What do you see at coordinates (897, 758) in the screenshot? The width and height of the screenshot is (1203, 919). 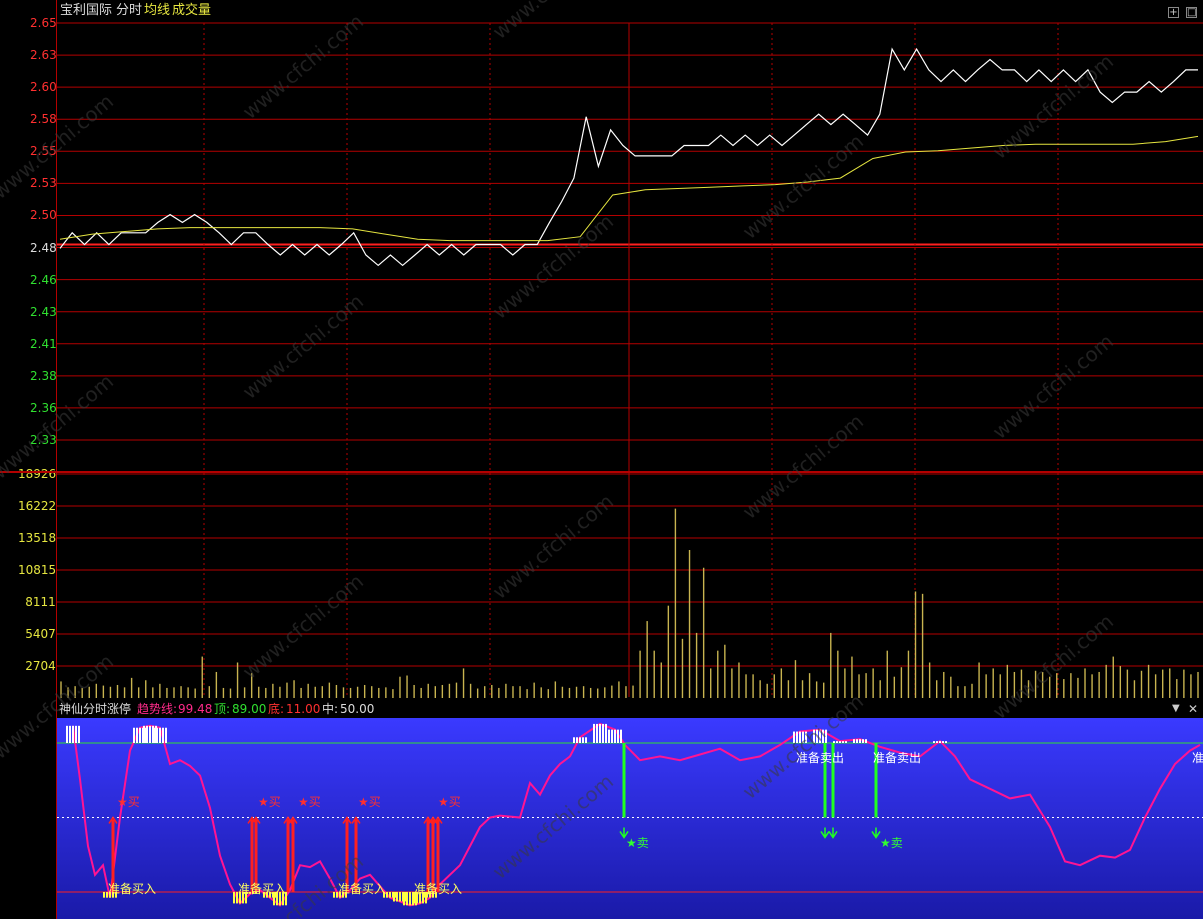 I see `sell-prep-label: 准备卖出` at bounding box center [897, 758].